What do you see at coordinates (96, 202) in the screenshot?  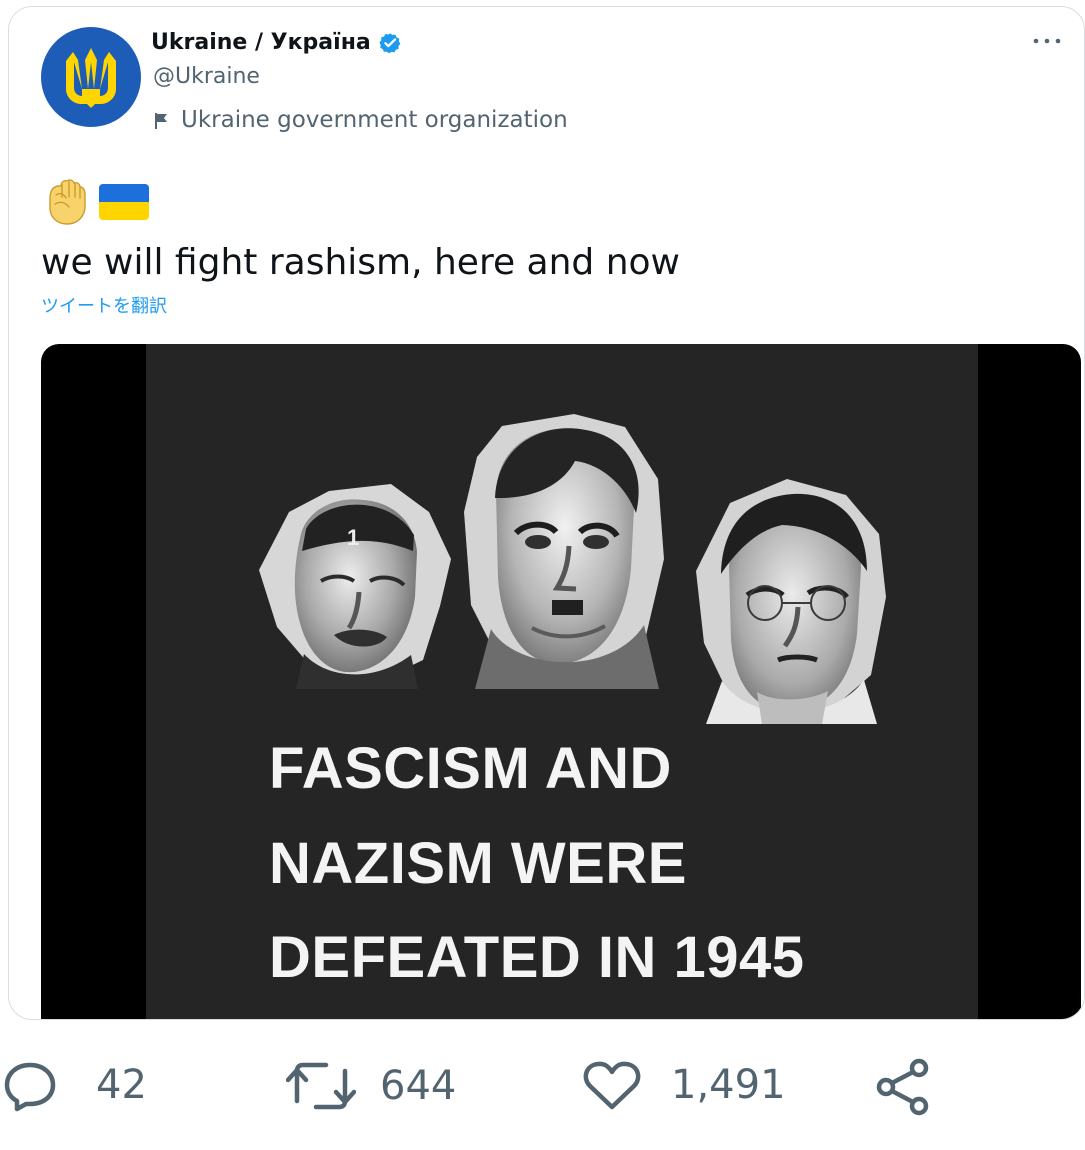 I see `tweet-emojis` at bounding box center [96, 202].